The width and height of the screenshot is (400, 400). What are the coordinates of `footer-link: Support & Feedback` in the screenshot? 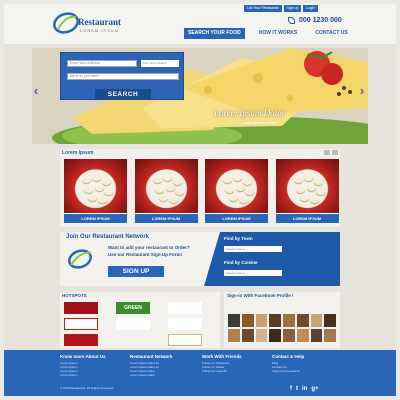 It's located at (306, 371).